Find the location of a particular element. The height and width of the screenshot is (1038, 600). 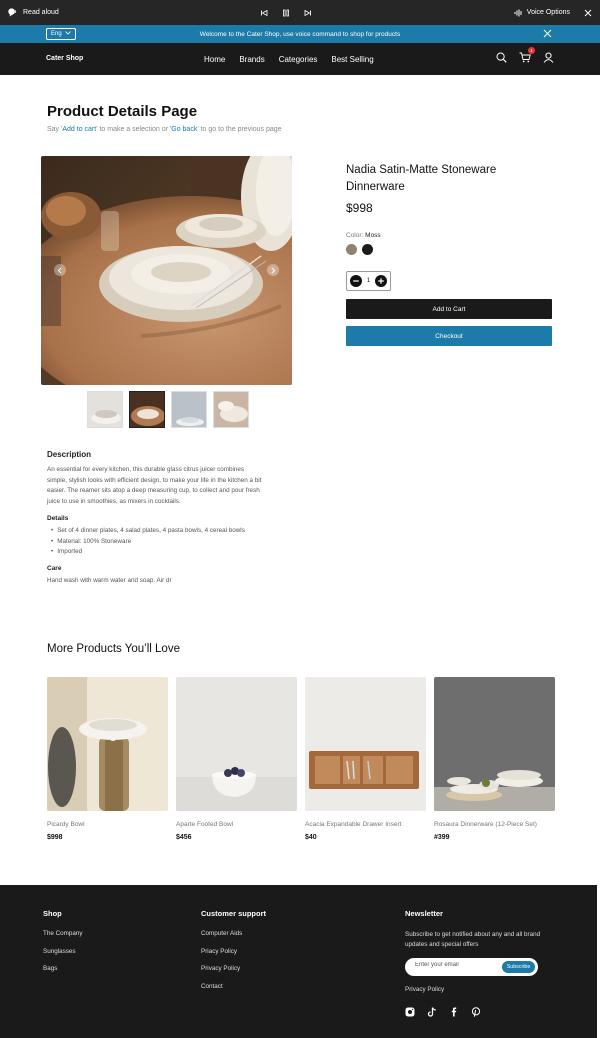

footer-link: Contact is located at coordinates (233, 986).